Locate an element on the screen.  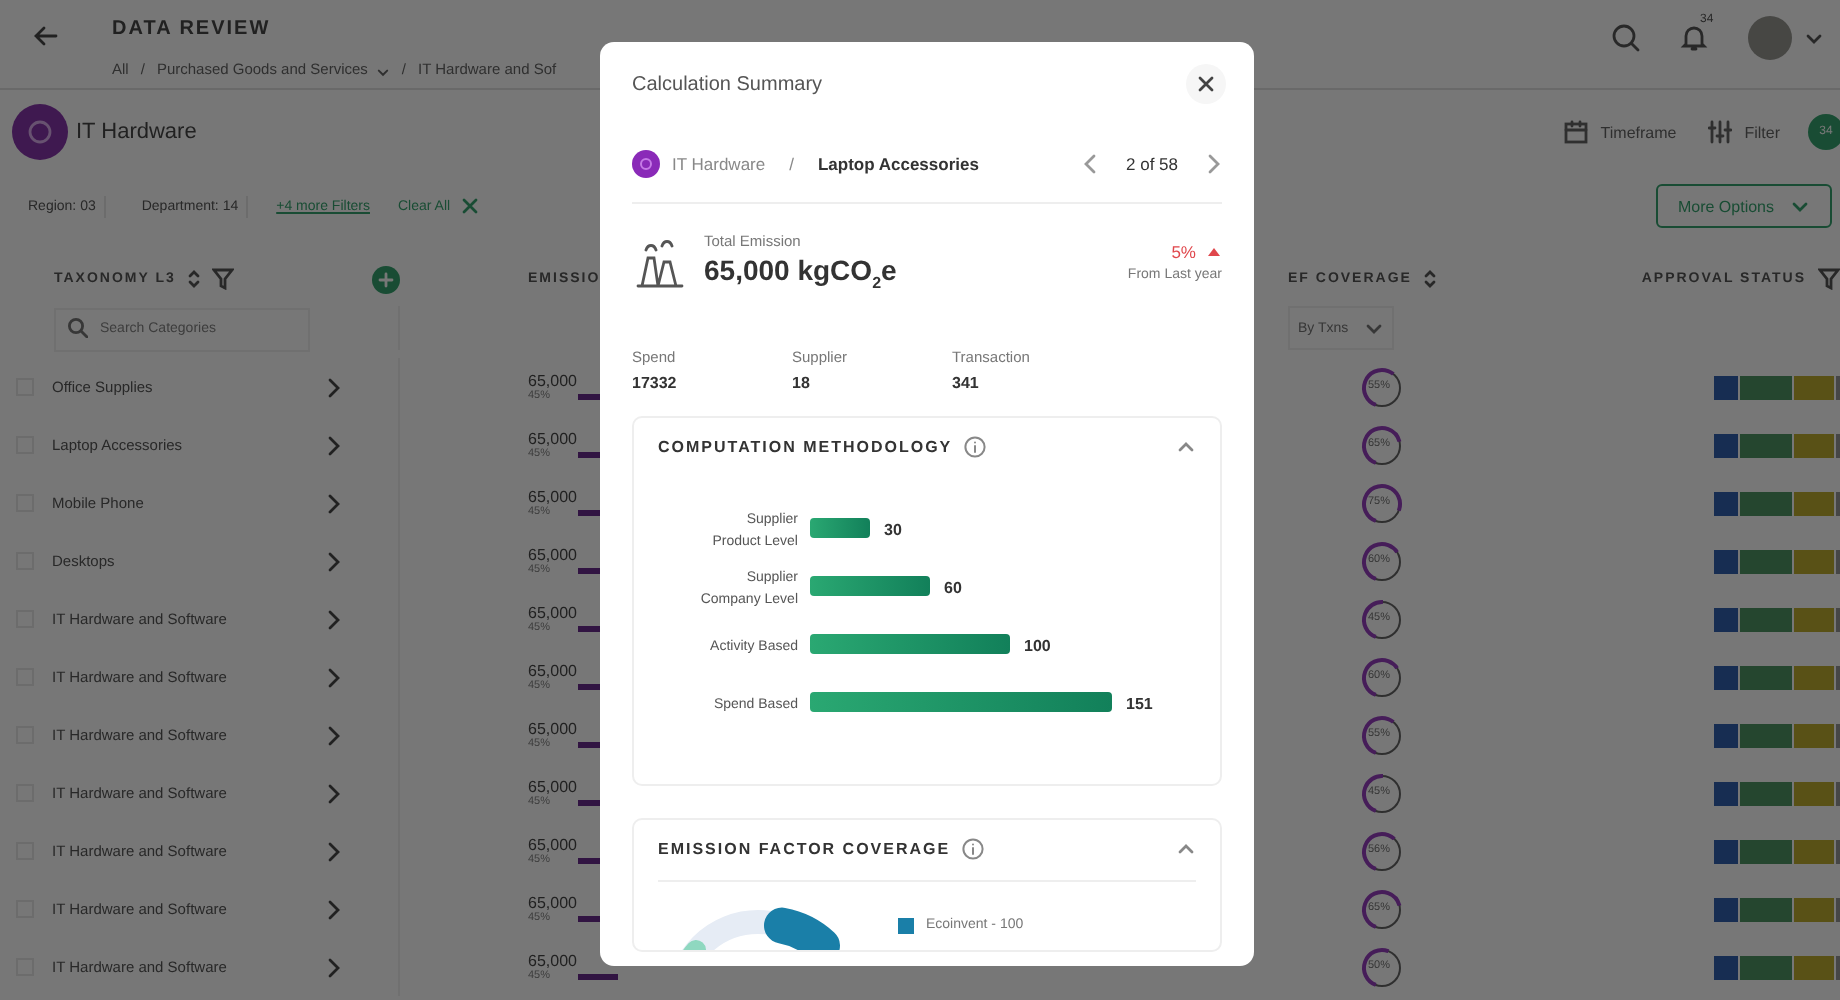
calendar-icon is located at coordinates (1576, 132).